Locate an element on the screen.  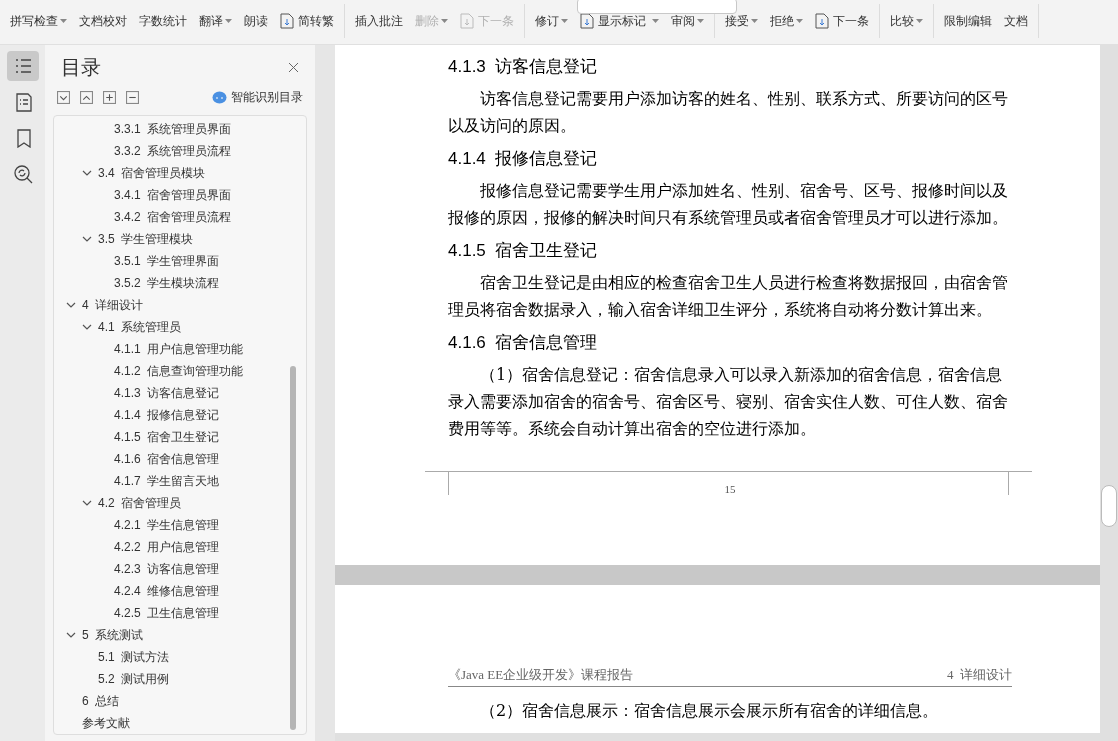
toc-item: 3.4.1 宿舍管理员界面 is located at coordinates (173, 195).